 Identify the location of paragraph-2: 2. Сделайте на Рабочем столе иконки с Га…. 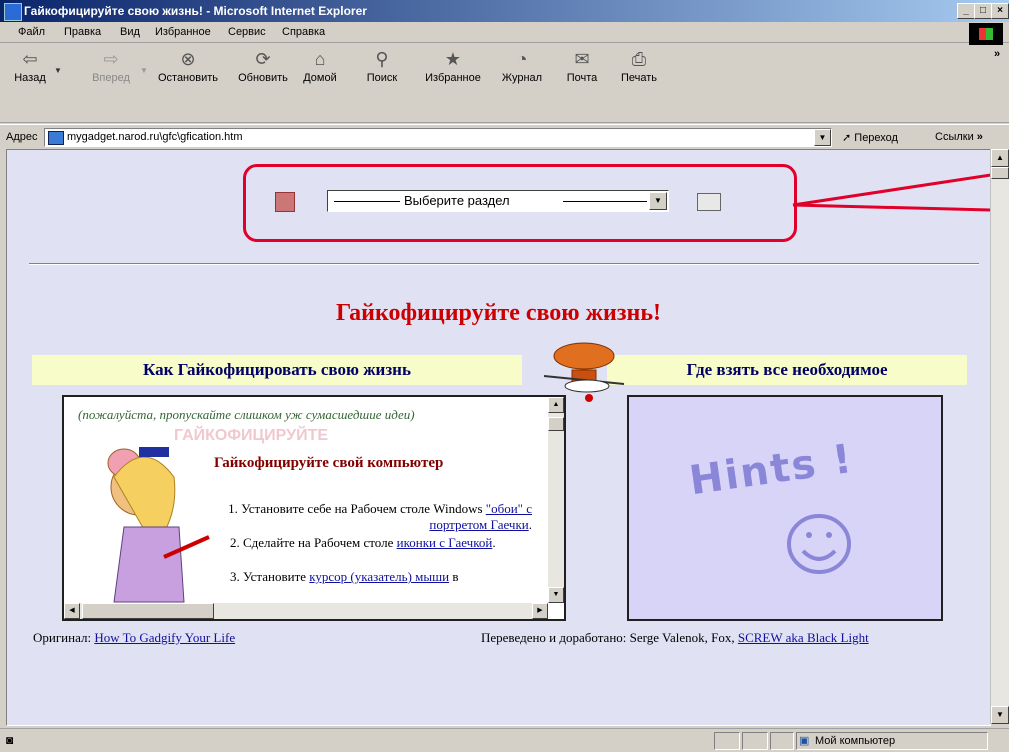
(363, 542).